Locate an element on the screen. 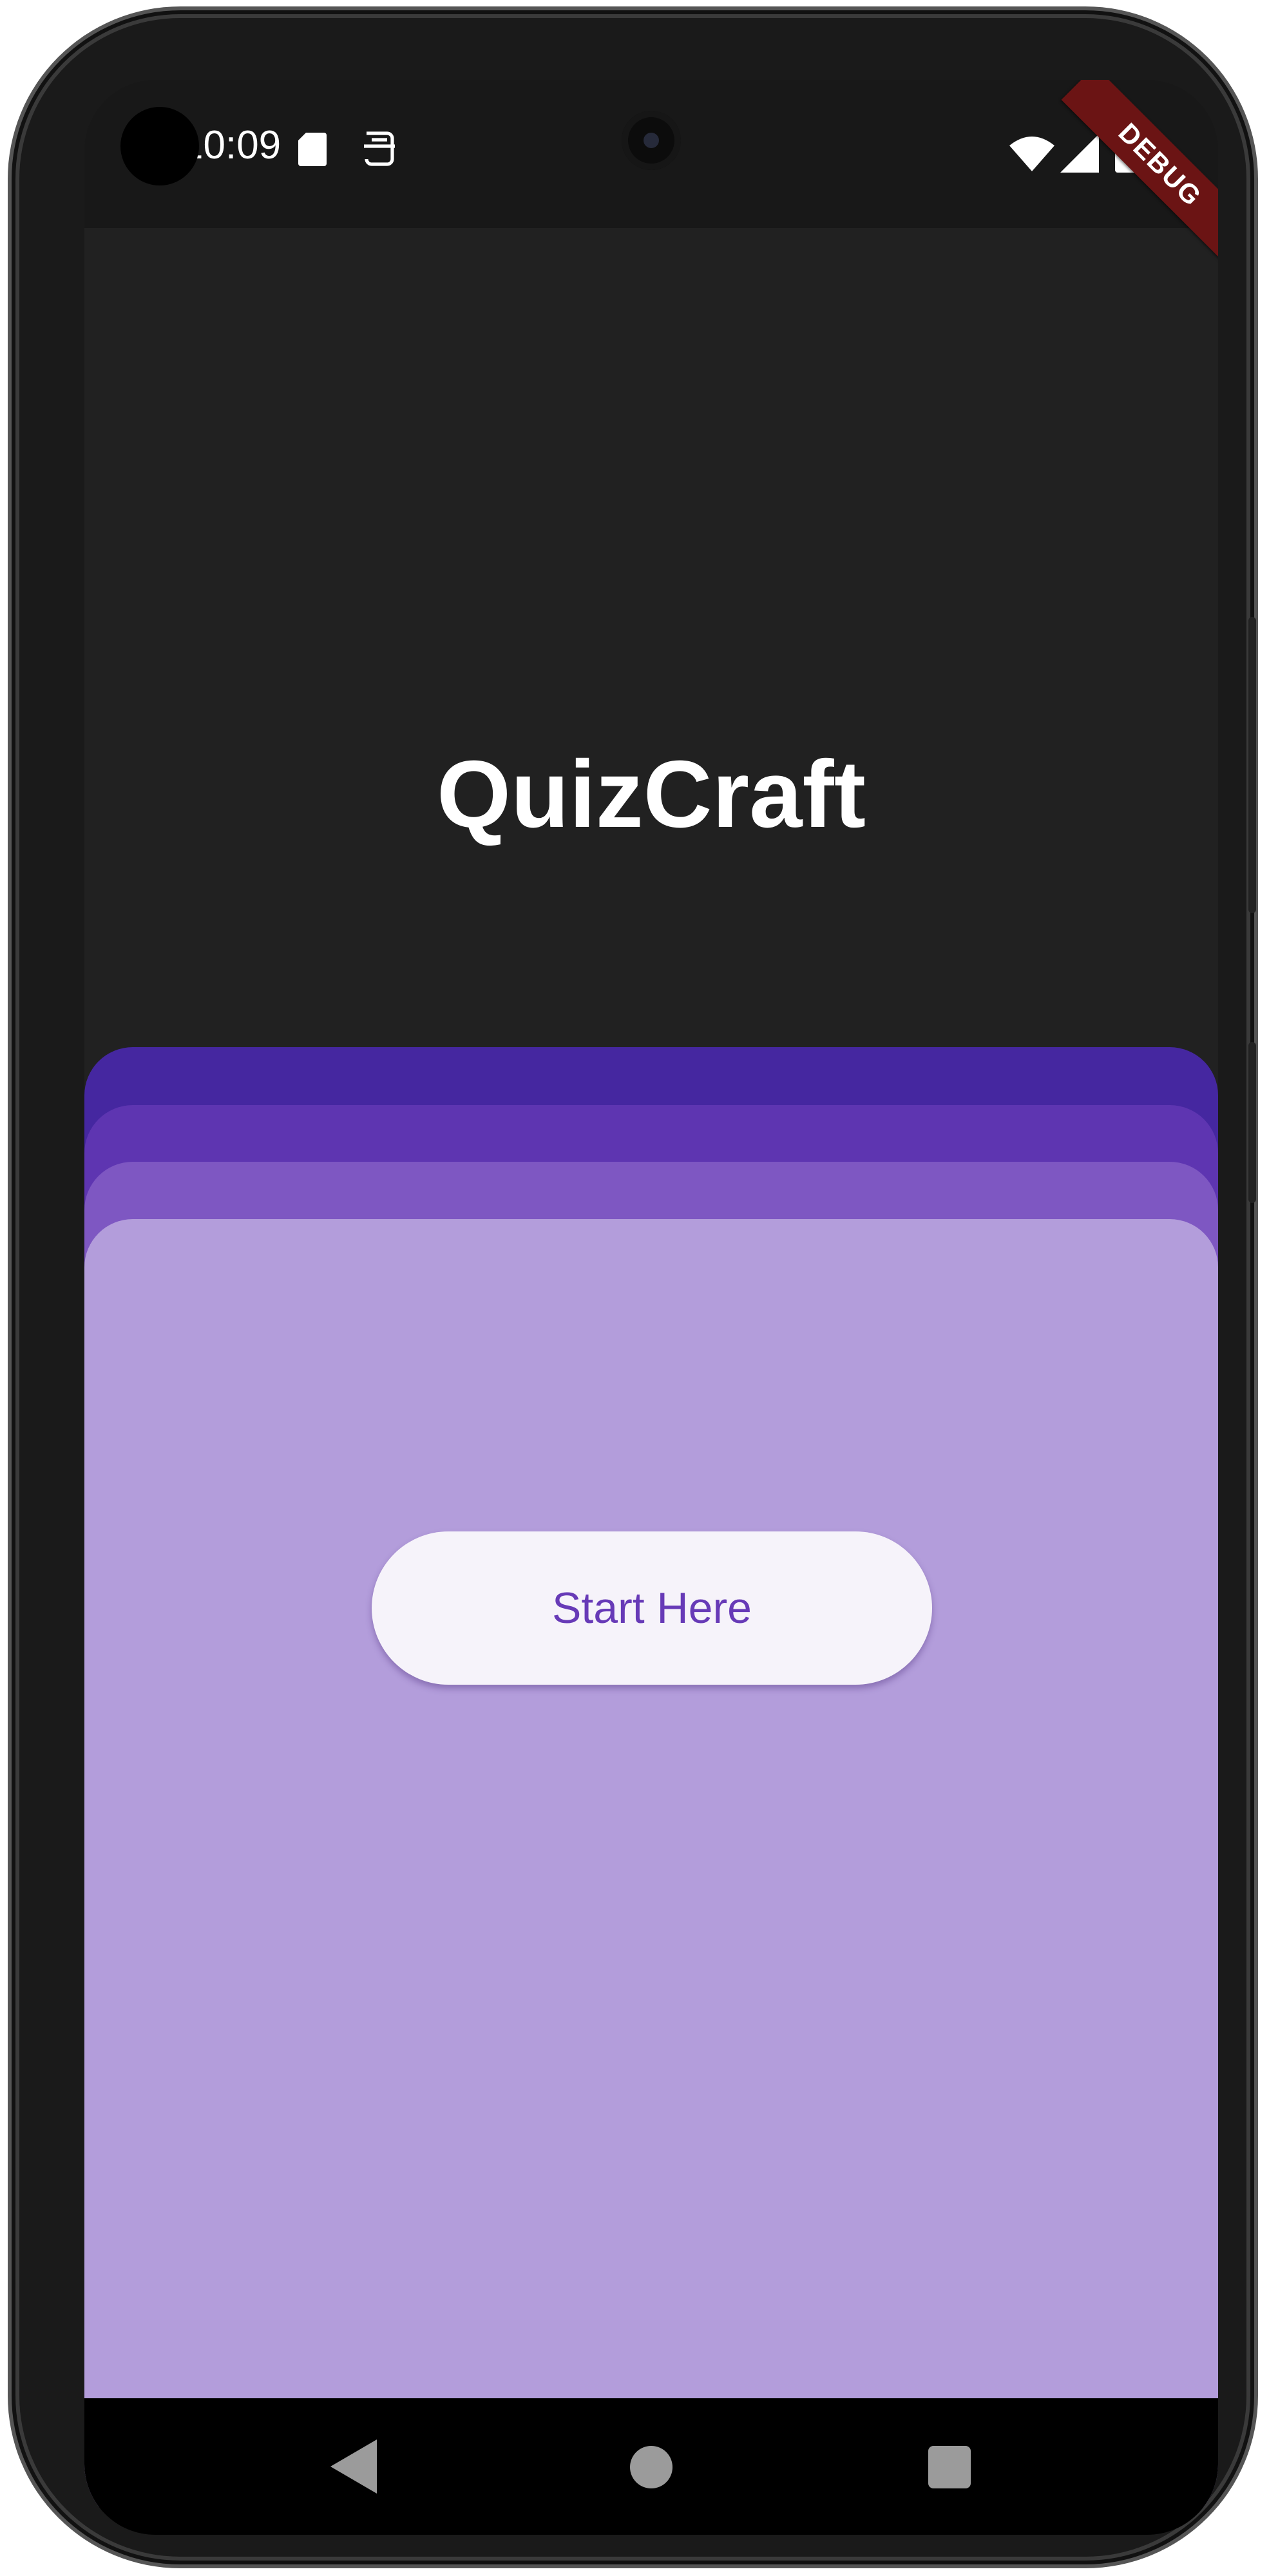 The height and width of the screenshot is (2576, 1269). navigation-bar is located at coordinates (651, 2466).